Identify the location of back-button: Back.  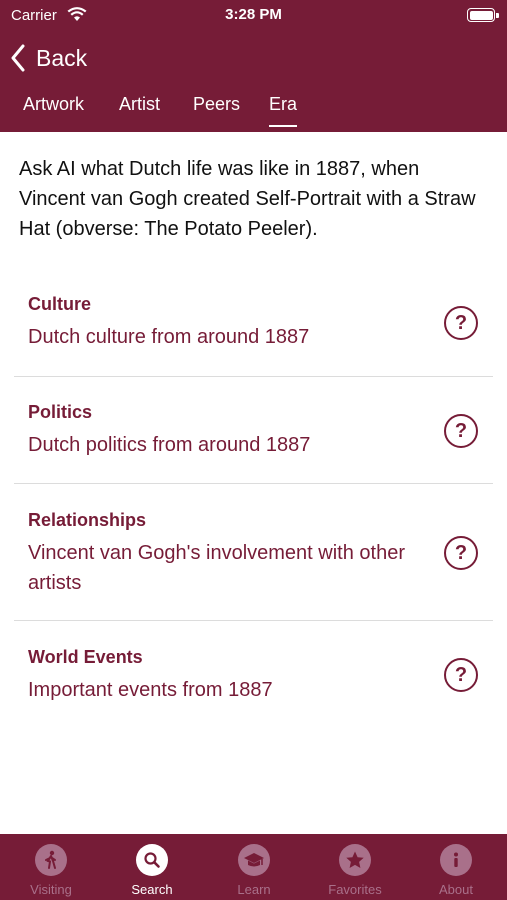
(48, 58).